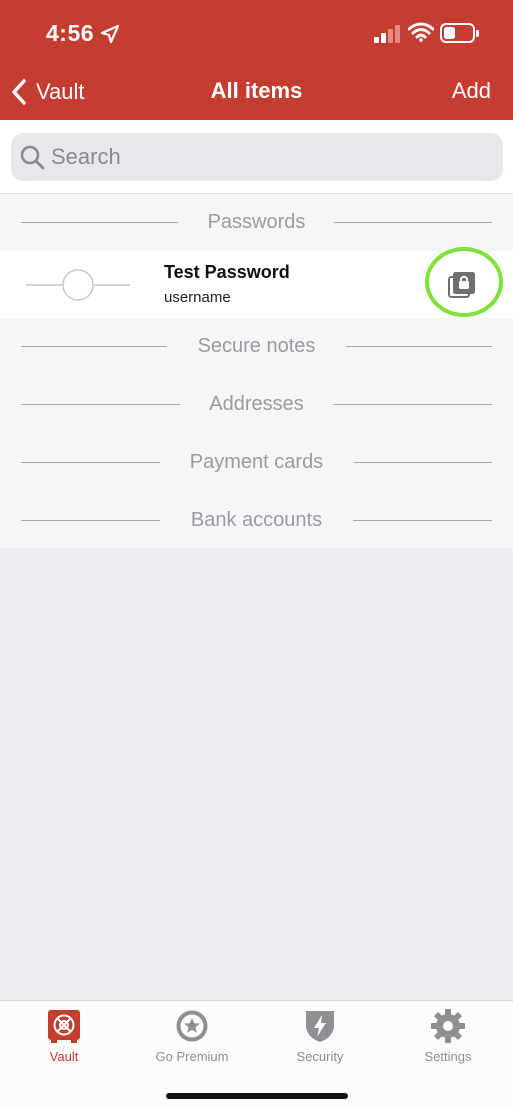 The width and height of the screenshot is (513, 1110). Describe the element at coordinates (197, 297) in the screenshot. I see `item-username: username` at that location.